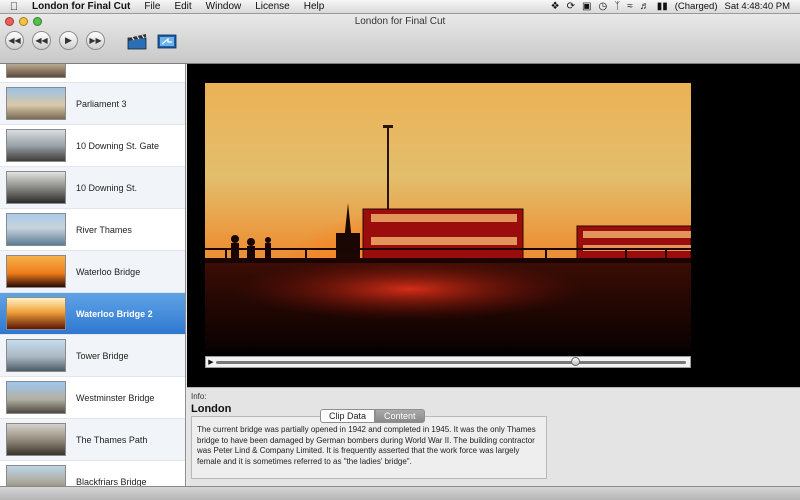 The width and height of the screenshot is (800, 500). Describe the element at coordinates (630, 7) in the screenshot. I see `wifi-icon: ≈` at that location.